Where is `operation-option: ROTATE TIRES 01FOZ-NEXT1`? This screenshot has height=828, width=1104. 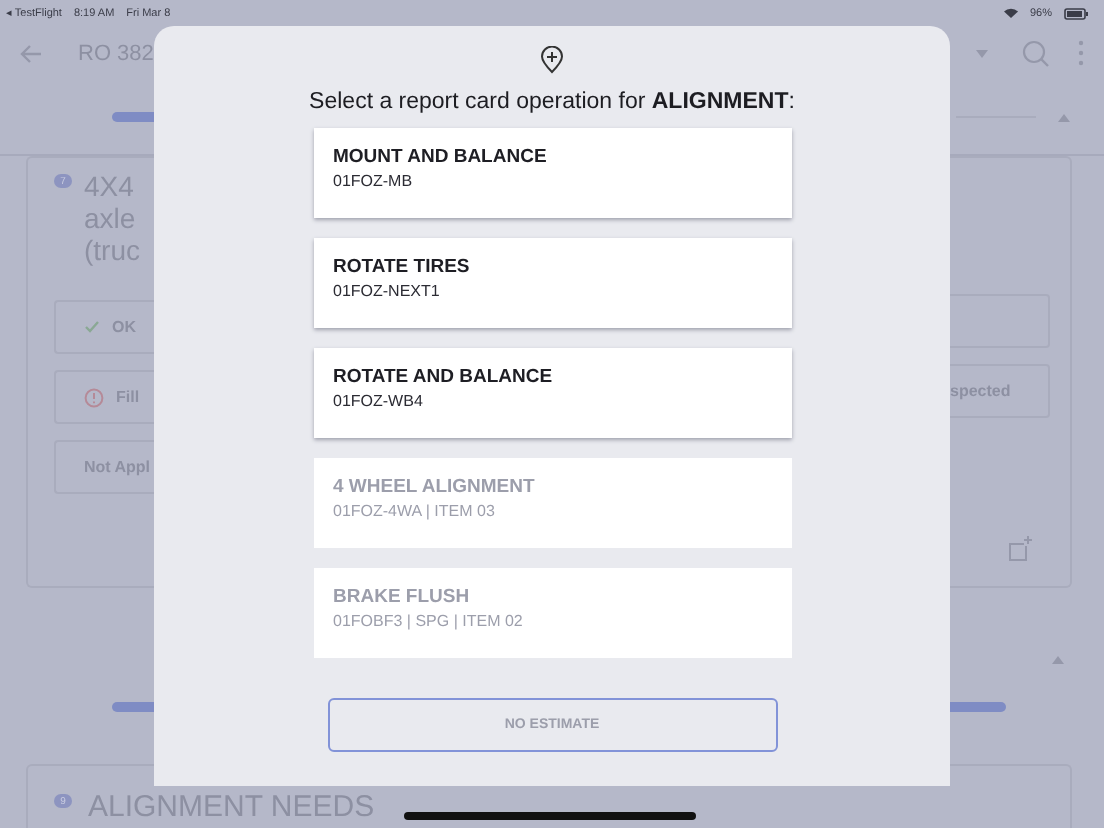
operation-option: ROTATE TIRES 01FOZ-NEXT1 is located at coordinates (552, 283).